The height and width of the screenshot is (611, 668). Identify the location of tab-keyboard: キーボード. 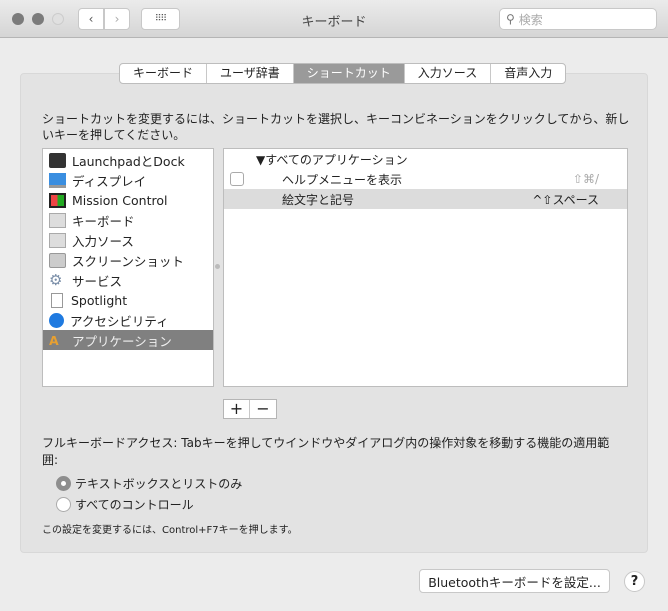
(164, 73).